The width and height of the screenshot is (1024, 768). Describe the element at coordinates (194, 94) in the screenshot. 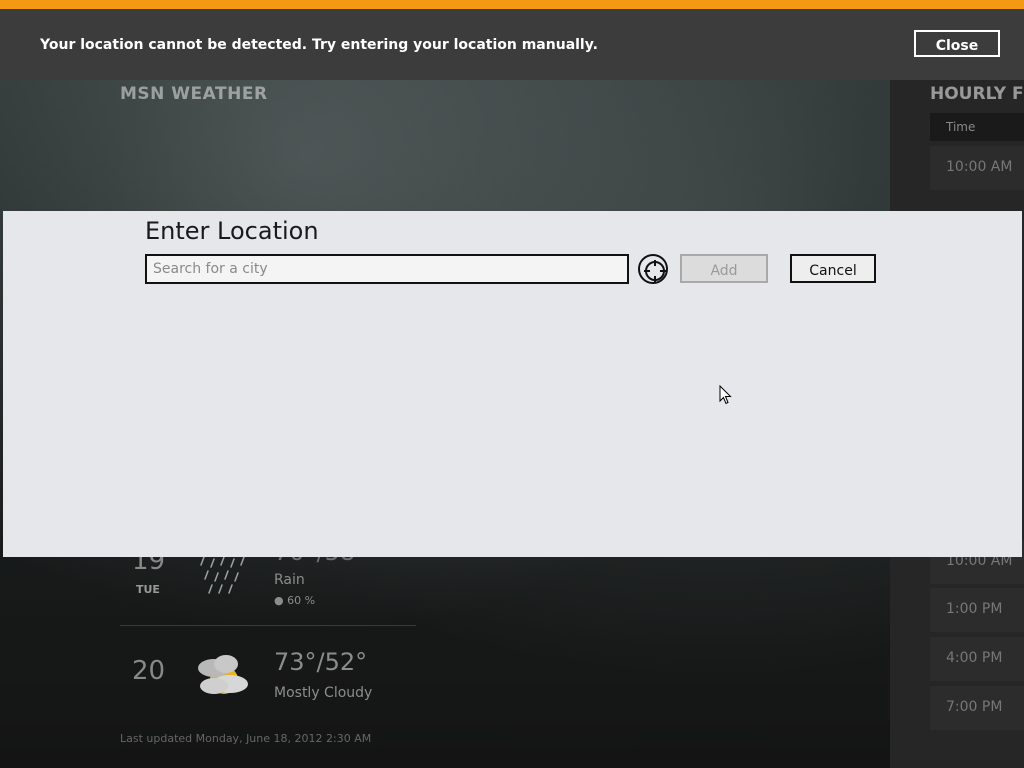

I see `app-title: MSN WEATHER` at that location.